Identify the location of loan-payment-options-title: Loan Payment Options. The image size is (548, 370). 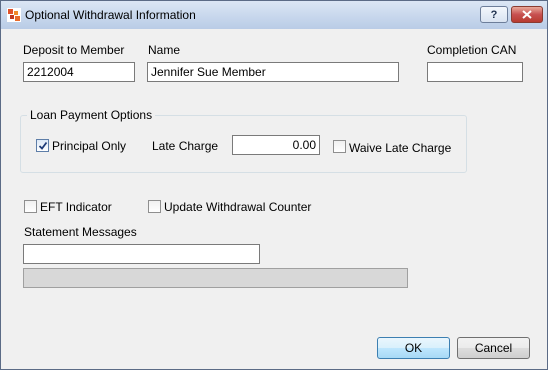
(91, 115).